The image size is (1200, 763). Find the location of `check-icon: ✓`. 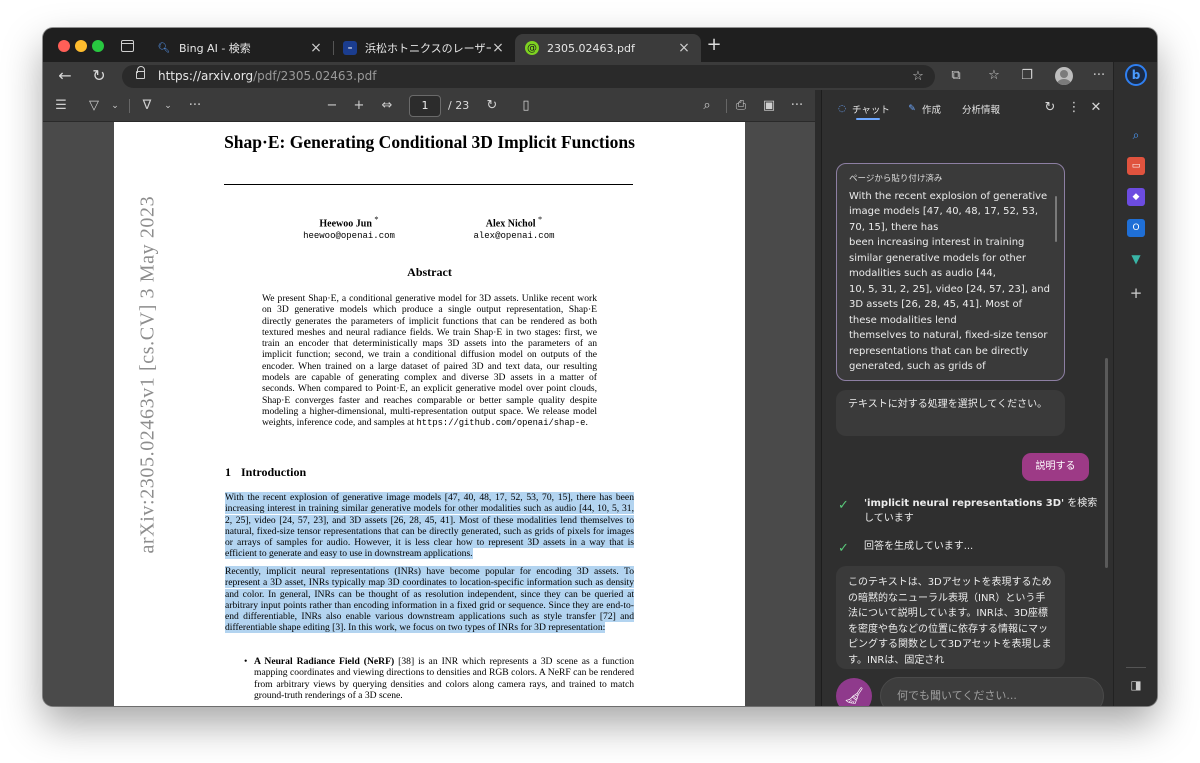

check-icon: ✓ is located at coordinates (843, 505).